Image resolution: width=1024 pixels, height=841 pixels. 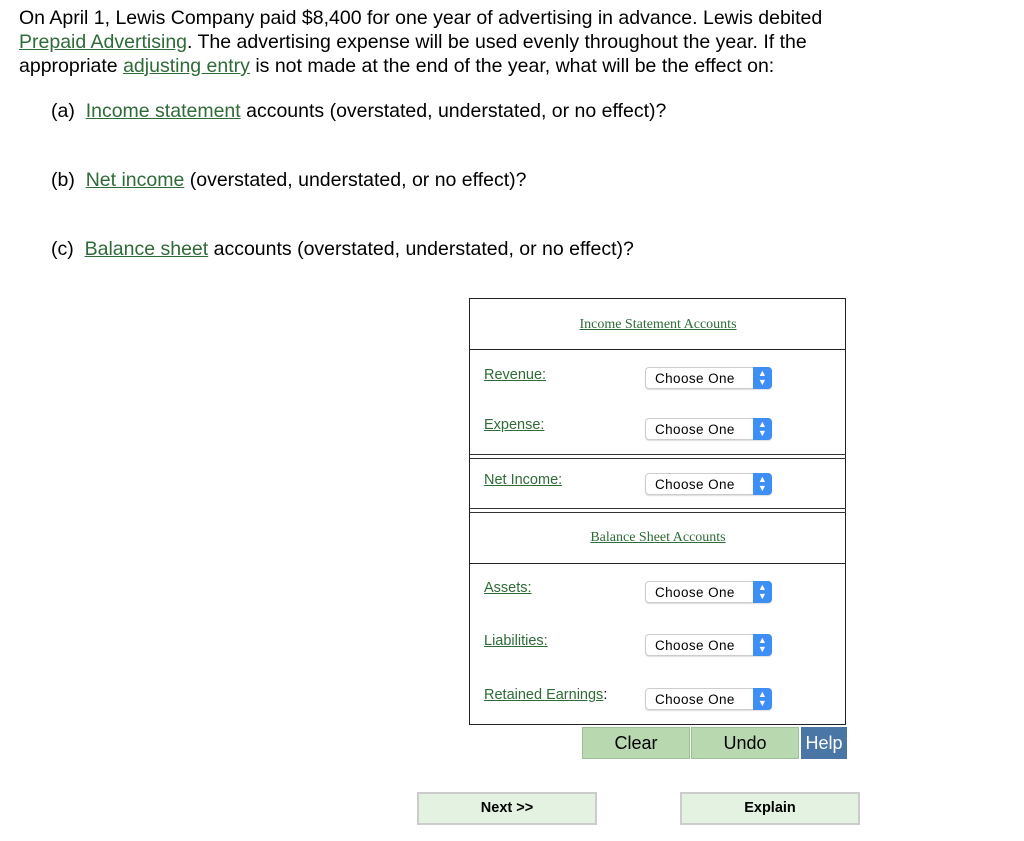 I want to click on clear-button: Clear, so click(x=636, y=743).